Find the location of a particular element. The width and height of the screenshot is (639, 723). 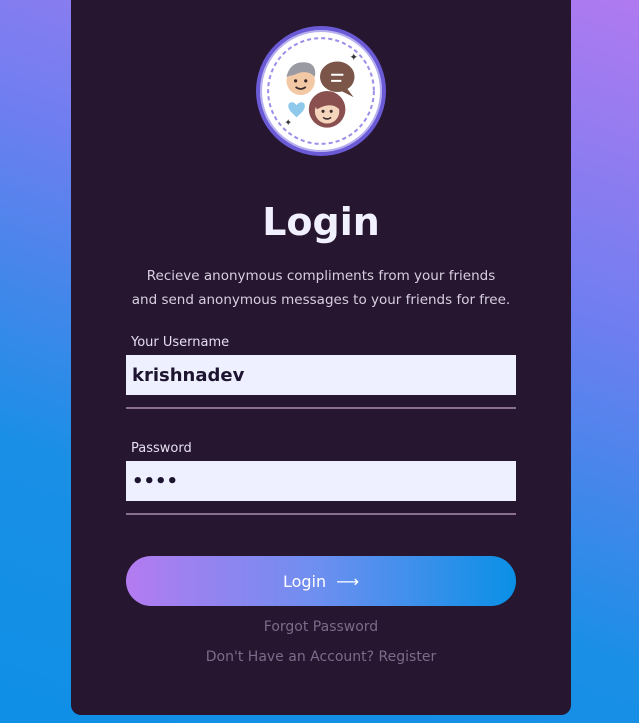

register-link: Don't Have an Account? Register is located at coordinates (321, 657).